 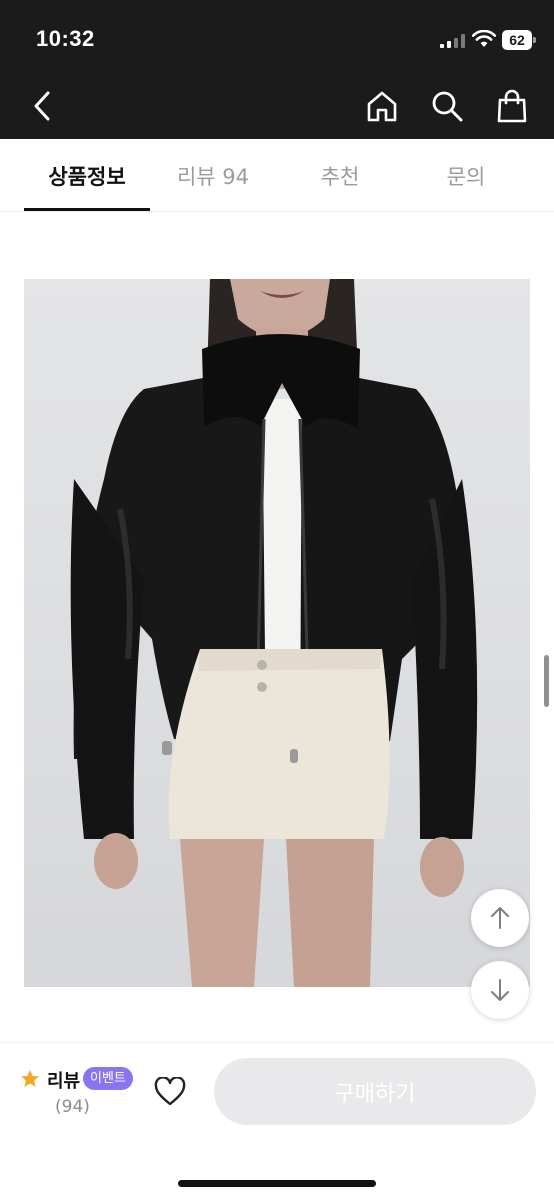 I want to click on scroll-to-bottom-button, so click(x=500, y=990).